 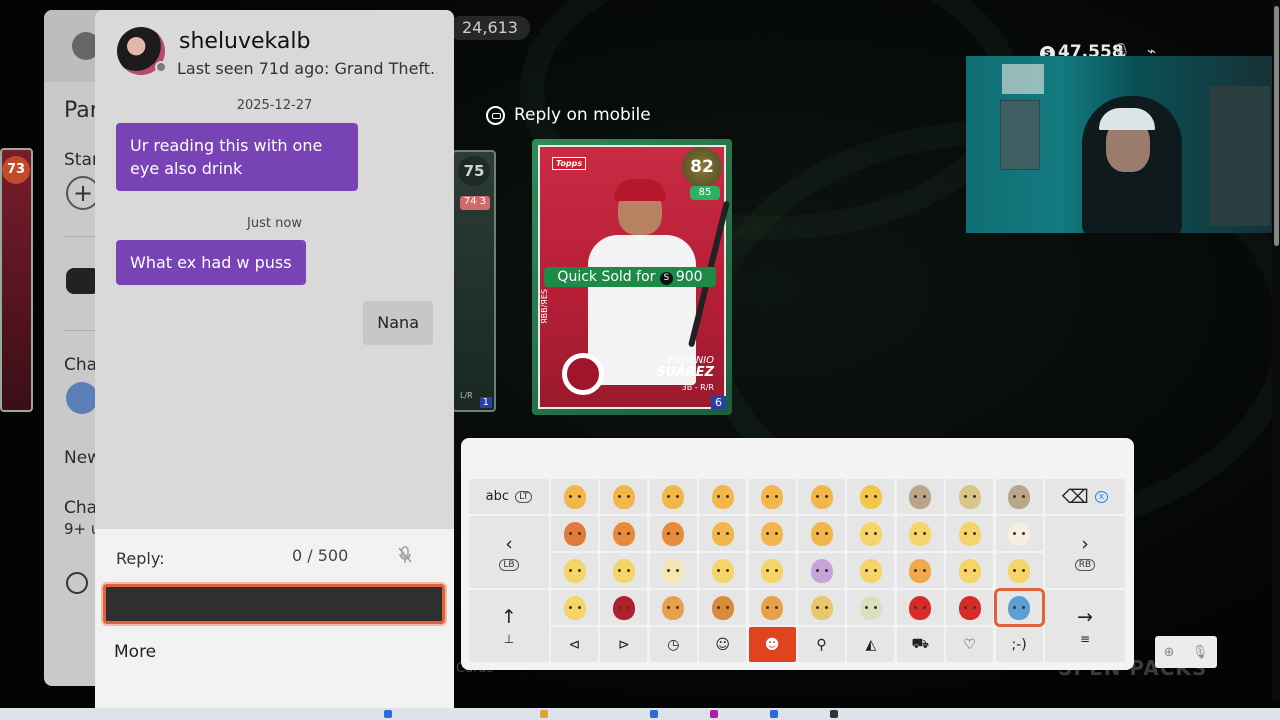 I want to click on category-back-key: ⊲, so click(x=574, y=644).